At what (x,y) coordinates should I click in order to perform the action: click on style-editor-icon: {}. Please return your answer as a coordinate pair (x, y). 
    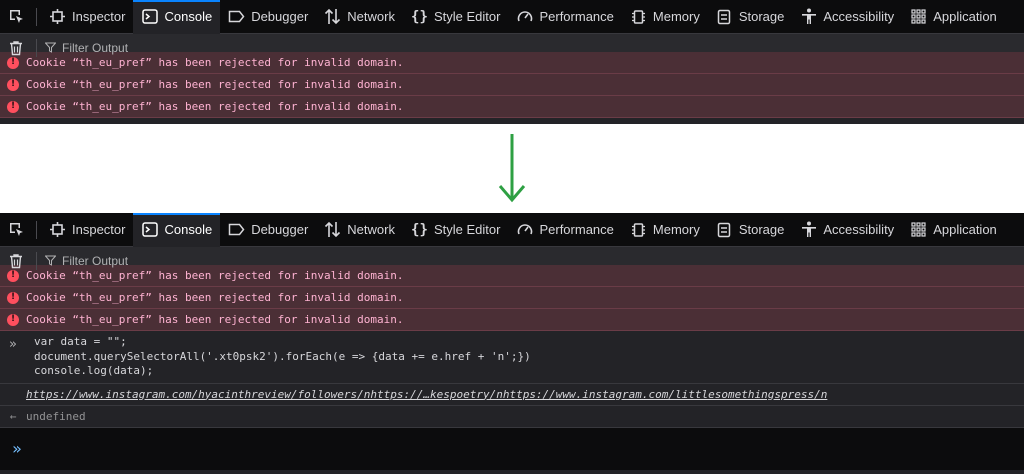
    Looking at the image, I should click on (419, 16).